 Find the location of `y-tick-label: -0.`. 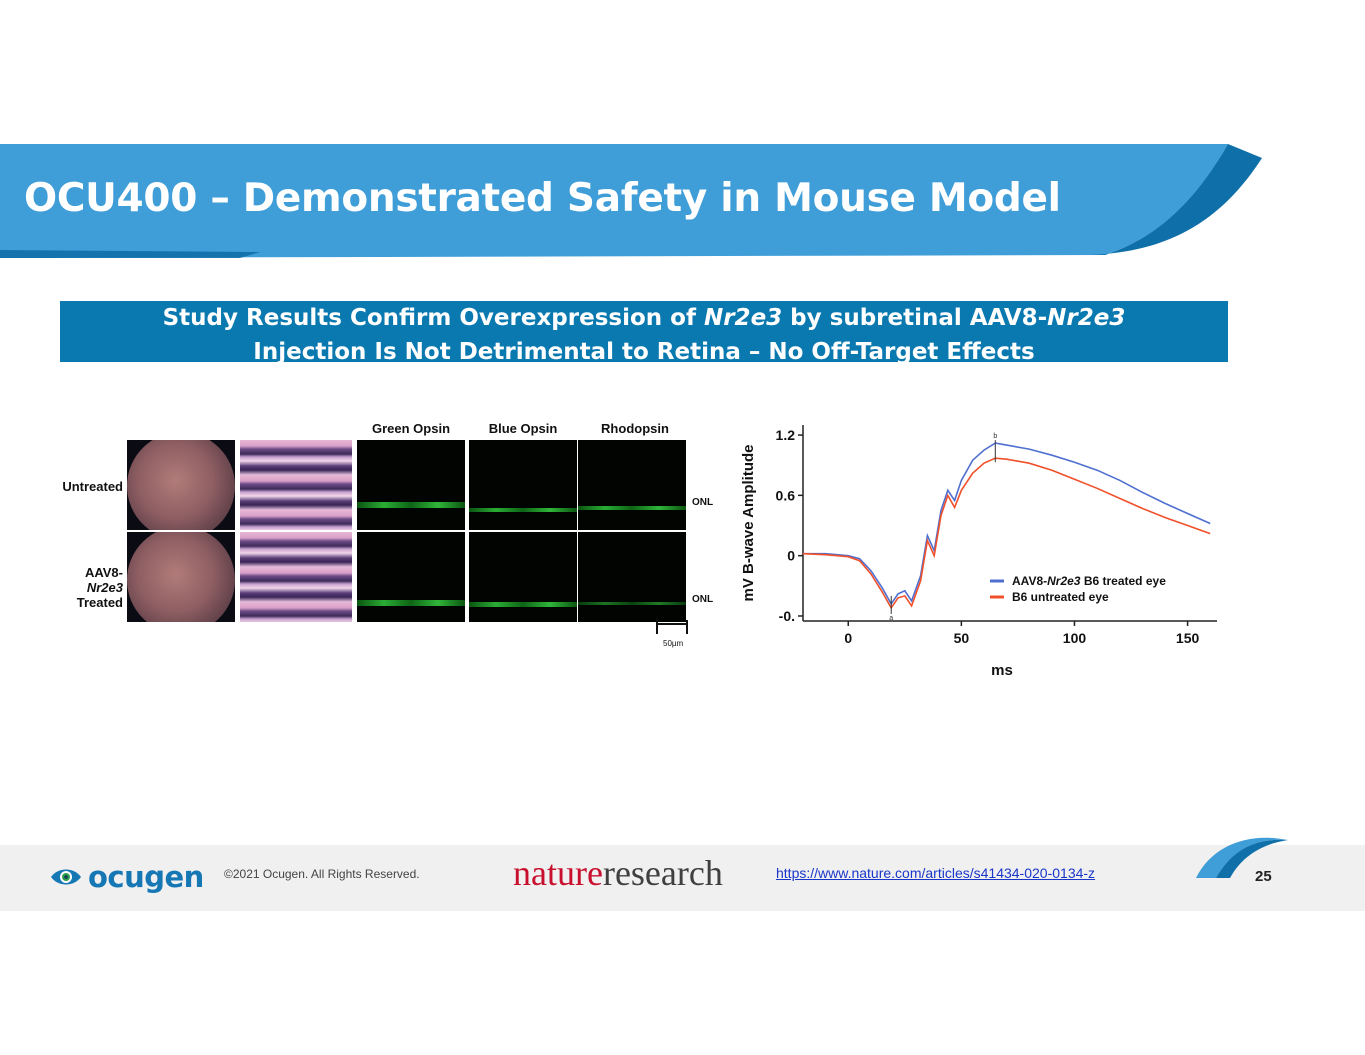

y-tick-label: -0. is located at coordinates (787, 616).